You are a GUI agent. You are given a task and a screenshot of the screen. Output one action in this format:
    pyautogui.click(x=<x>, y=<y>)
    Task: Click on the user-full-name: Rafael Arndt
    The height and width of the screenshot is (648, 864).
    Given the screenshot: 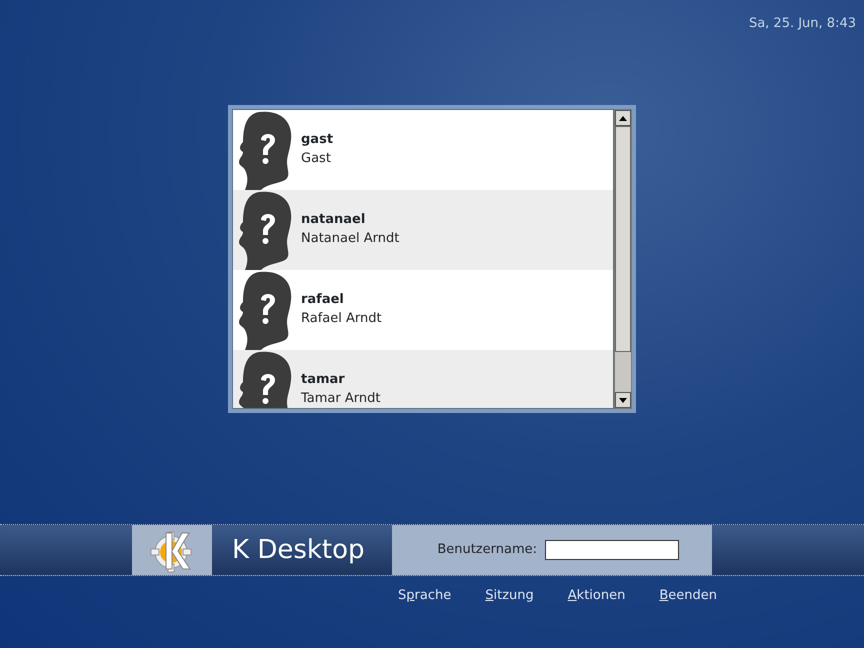 What is the action you would take?
    pyautogui.click(x=341, y=319)
    